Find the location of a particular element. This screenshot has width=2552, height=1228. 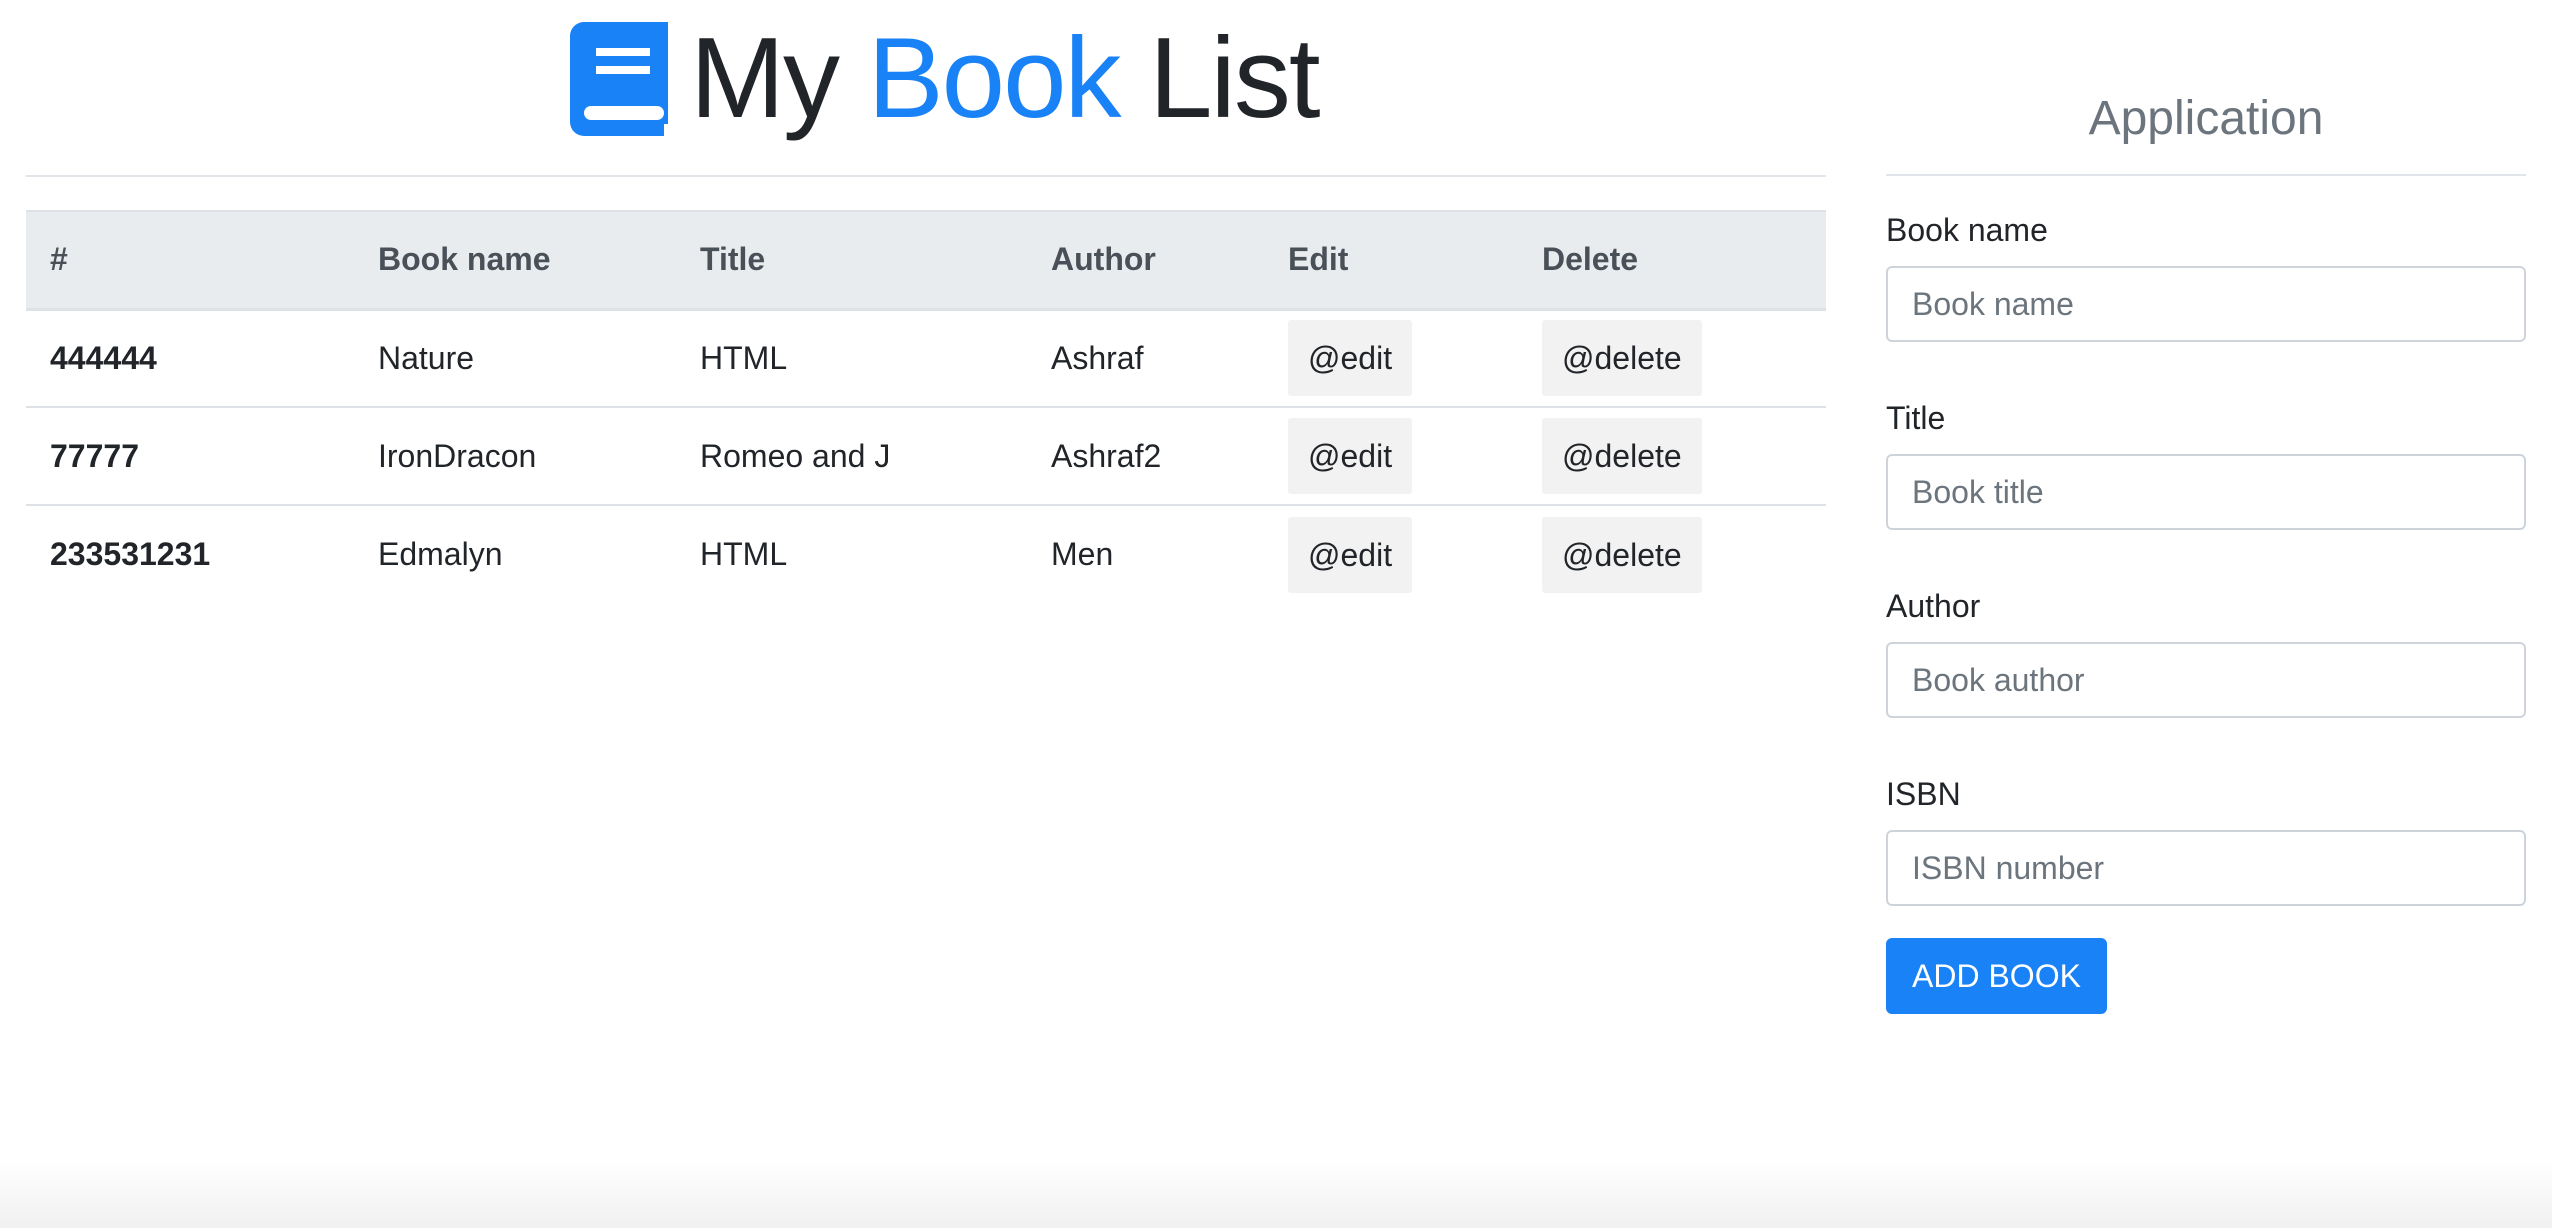

cell-author: Ashraf2 is located at coordinates (1145, 456).